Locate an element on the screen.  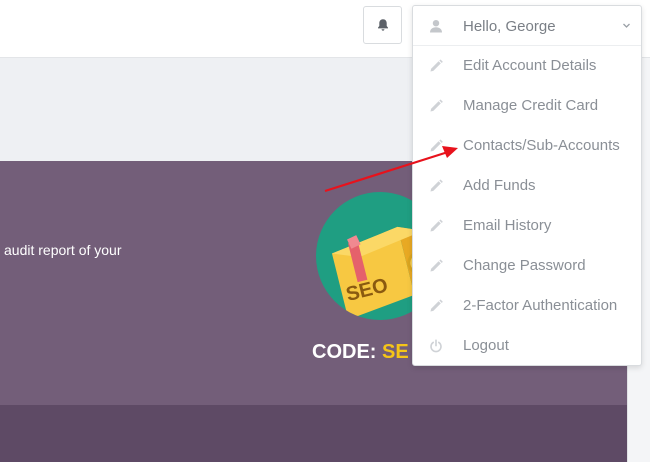
banner-description: audit report of your is located at coordinates (63, 250).